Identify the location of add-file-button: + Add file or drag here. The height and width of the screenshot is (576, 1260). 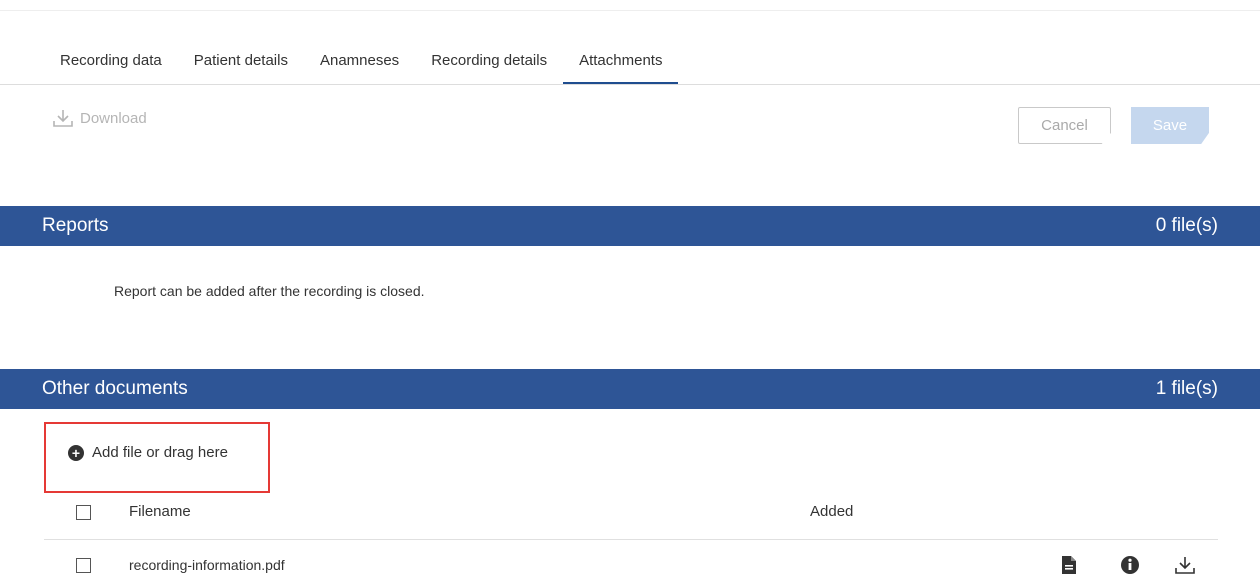
(148, 452).